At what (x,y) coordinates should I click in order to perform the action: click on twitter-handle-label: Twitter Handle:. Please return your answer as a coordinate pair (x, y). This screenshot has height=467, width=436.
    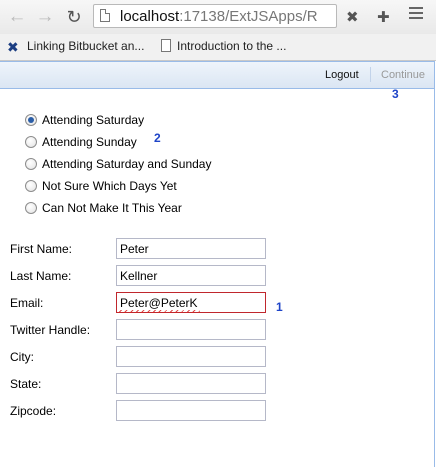
    Looking at the image, I should click on (50, 330).